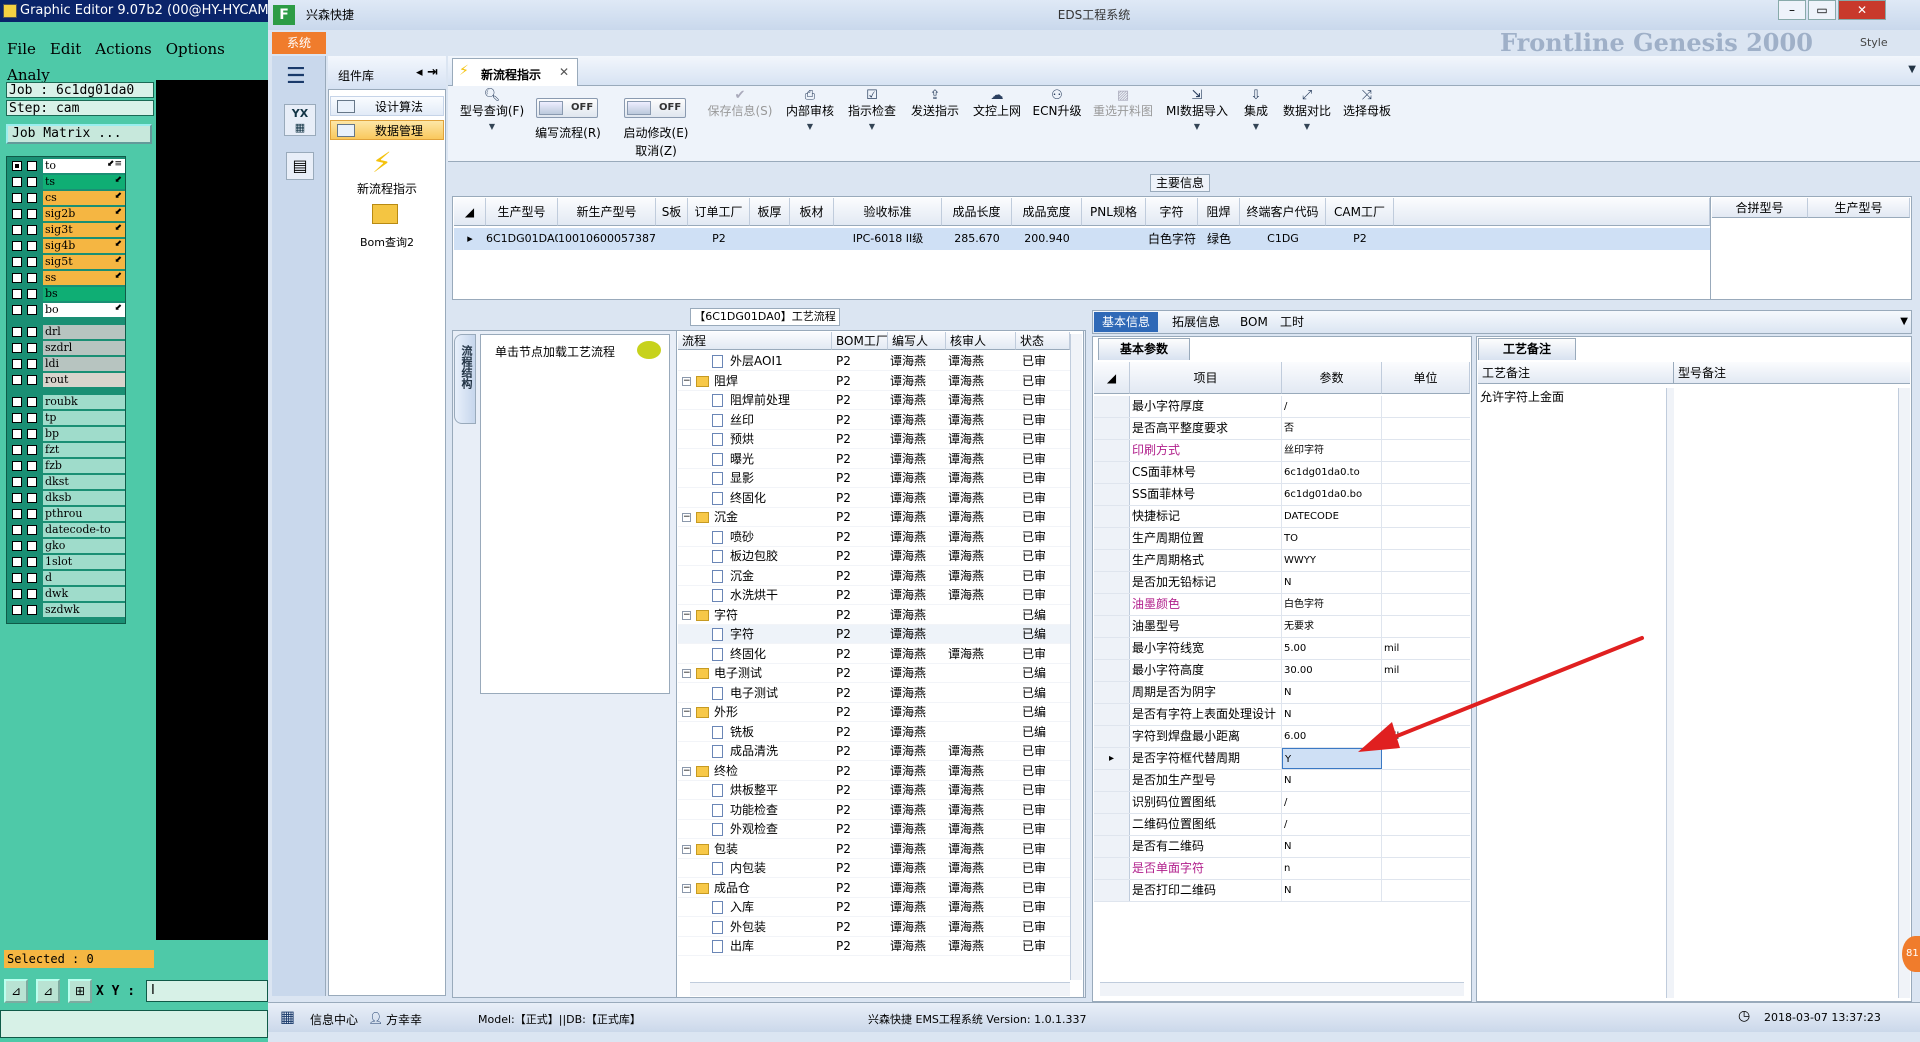  Describe the element at coordinates (874, 556) in the screenshot. I see `flow-row: 板边包胶 P2 谭海燕 谭海燕 已审` at that location.